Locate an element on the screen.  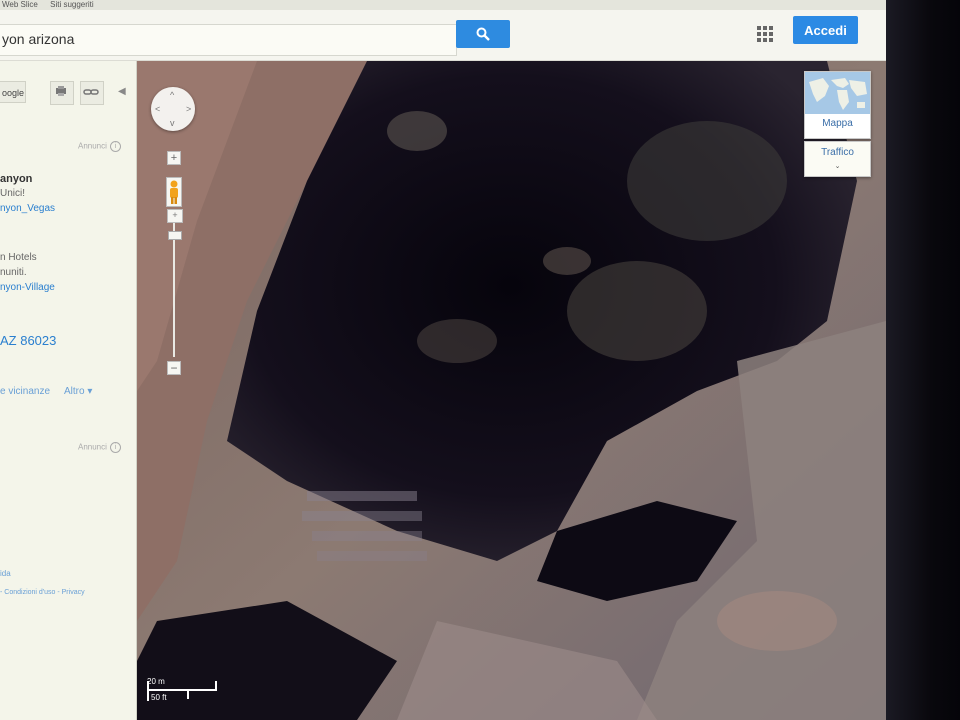
traffic-label: Traffico is located at coordinates (837, 152).